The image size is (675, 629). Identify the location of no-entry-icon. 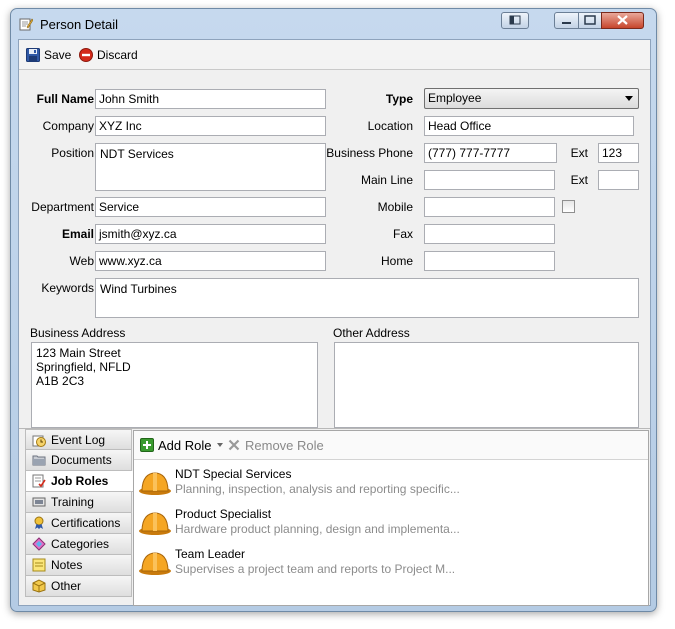
(86, 55).